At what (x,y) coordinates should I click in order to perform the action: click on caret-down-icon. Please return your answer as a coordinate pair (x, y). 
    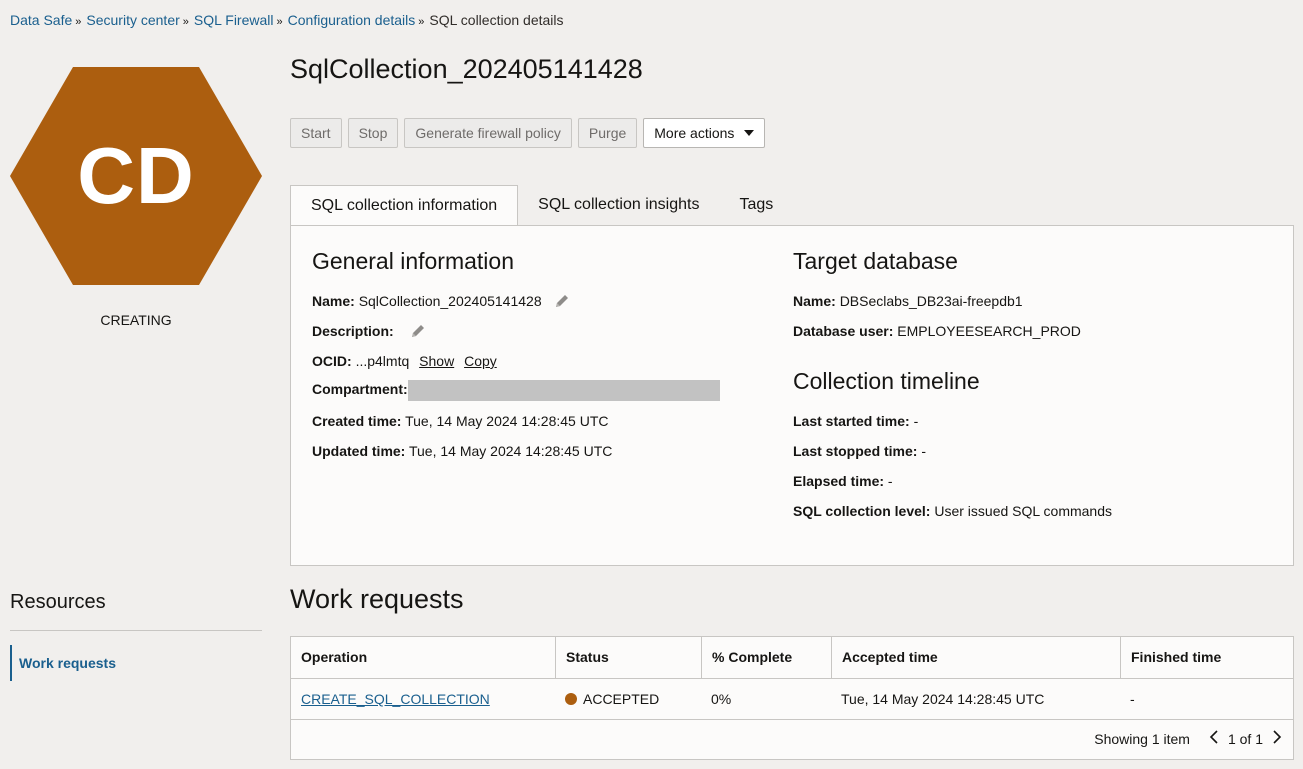
    Looking at the image, I should click on (749, 133).